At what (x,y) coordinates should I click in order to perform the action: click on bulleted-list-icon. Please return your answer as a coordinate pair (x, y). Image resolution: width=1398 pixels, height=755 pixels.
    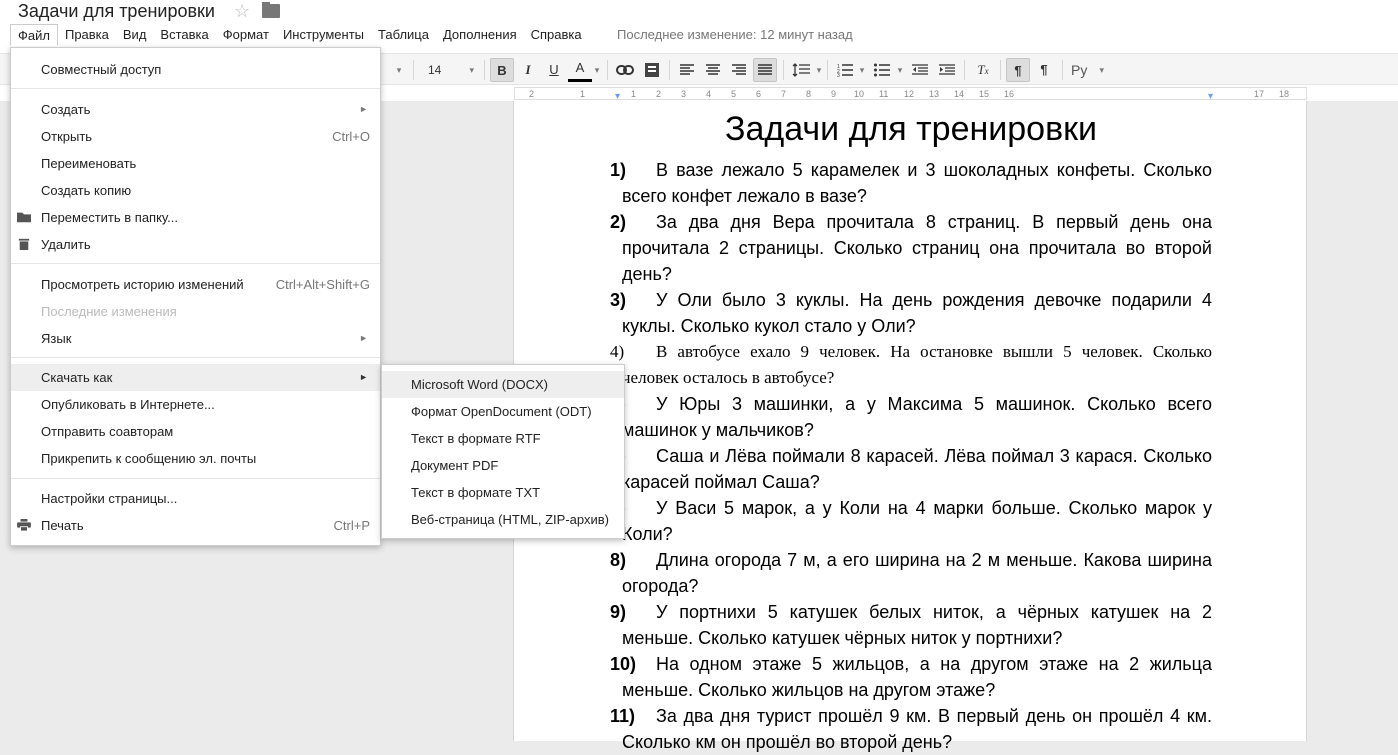
    Looking at the image, I should click on (882, 70).